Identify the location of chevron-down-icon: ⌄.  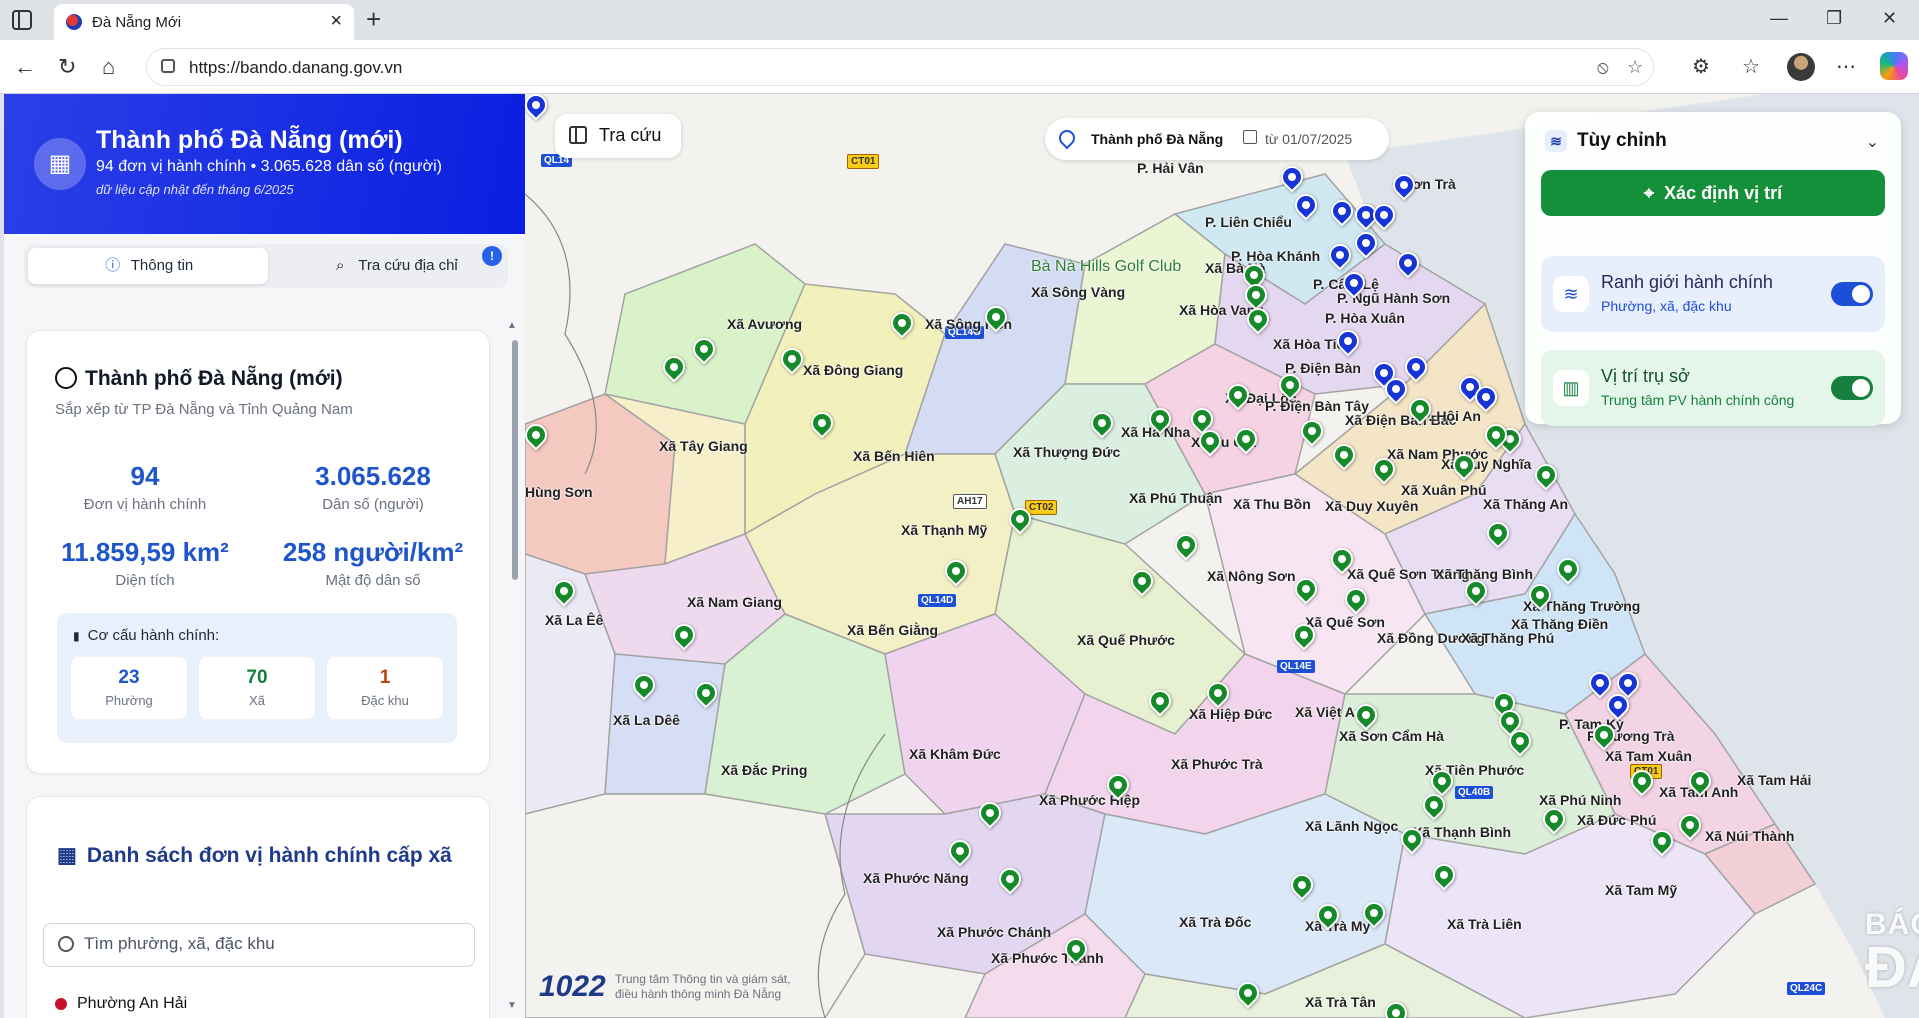
(1872, 142).